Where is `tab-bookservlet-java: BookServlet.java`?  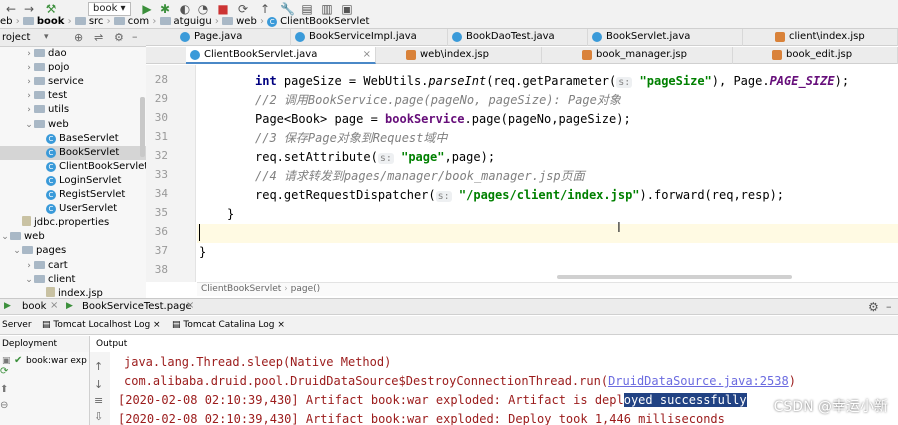 tab-bookservlet-java: BookServlet.java is located at coordinates (665, 37).